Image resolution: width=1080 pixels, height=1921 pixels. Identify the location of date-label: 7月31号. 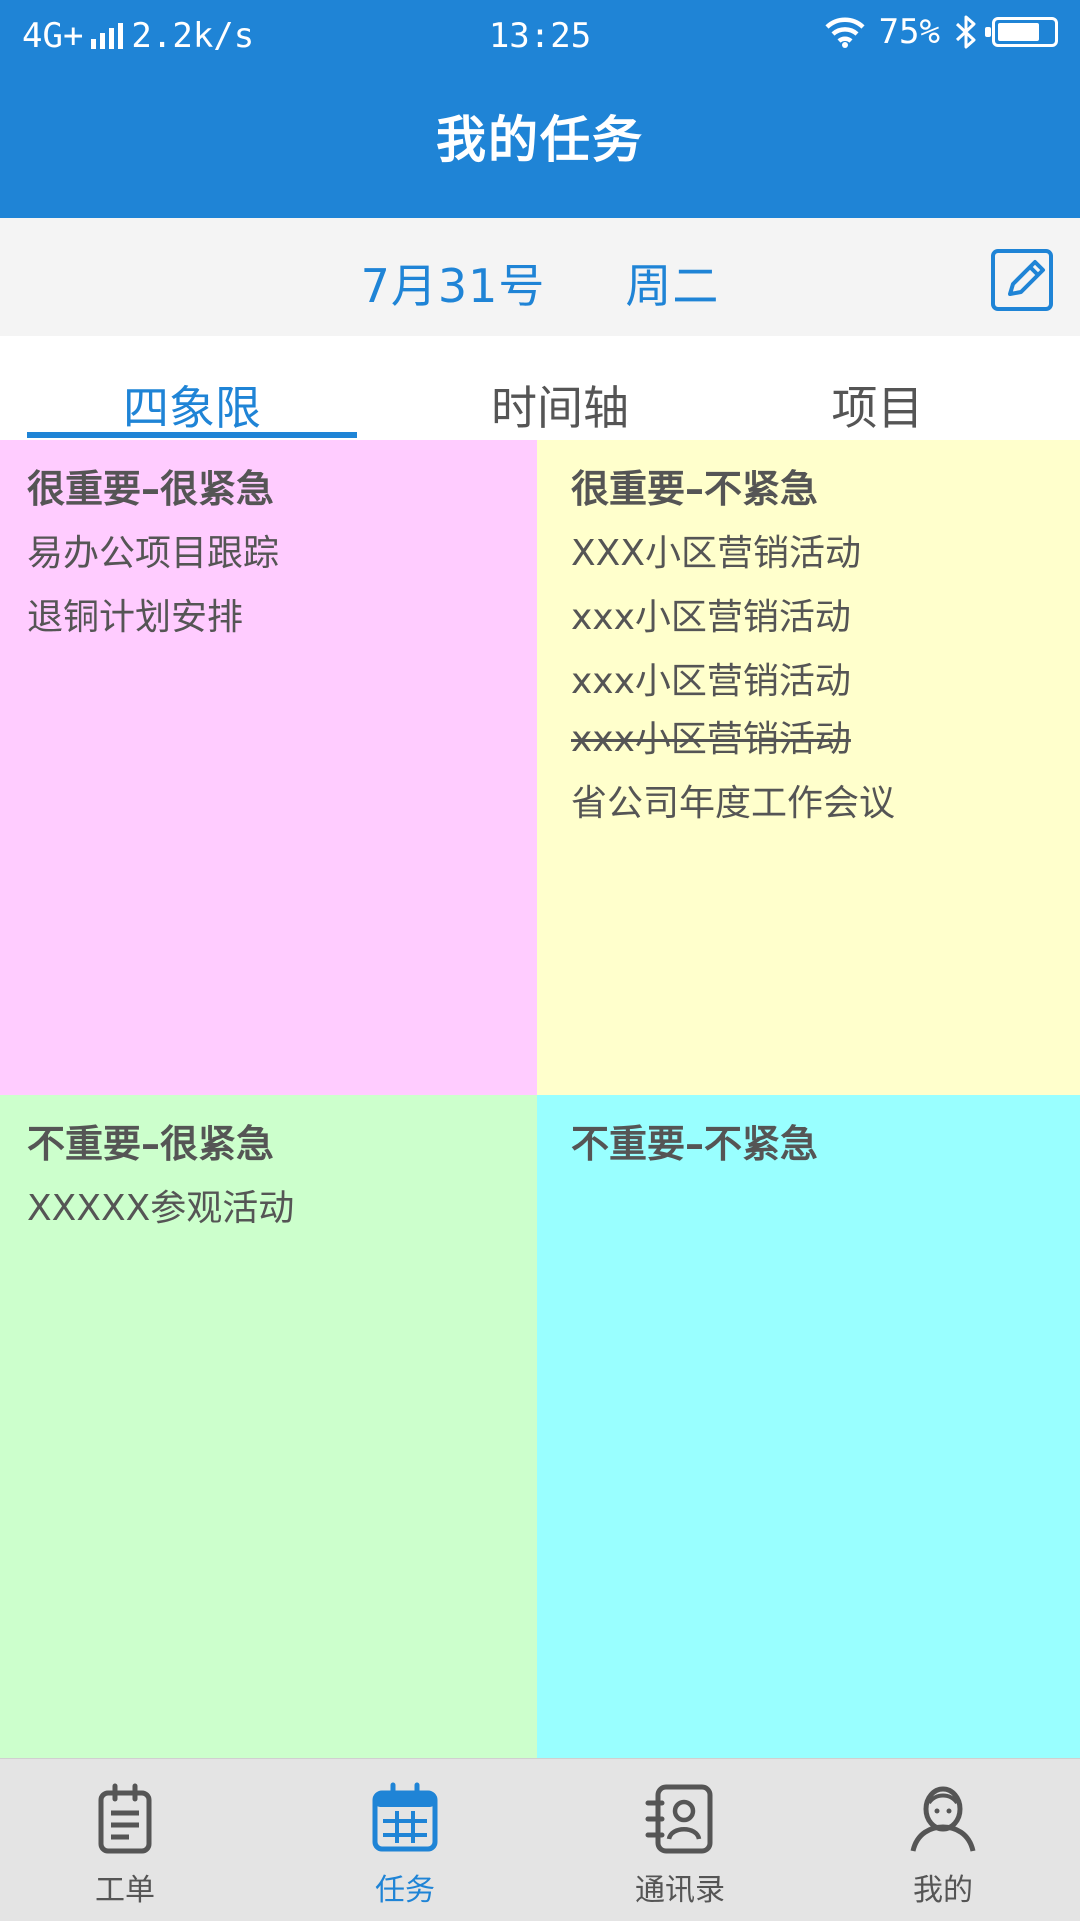
(453, 286).